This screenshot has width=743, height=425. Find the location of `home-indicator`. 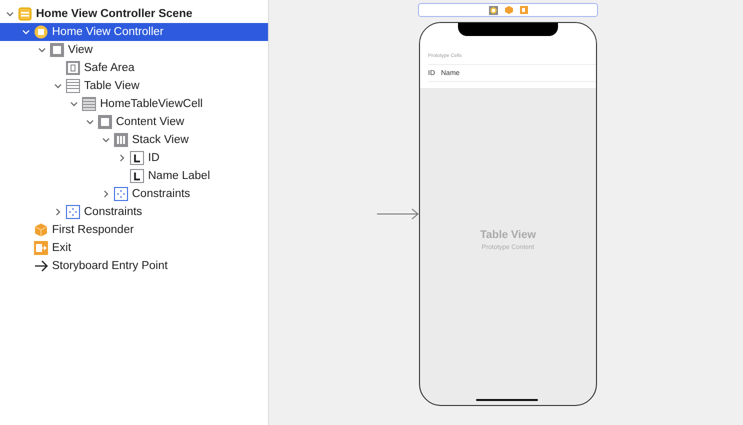

home-indicator is located at coordinates (507, 400).